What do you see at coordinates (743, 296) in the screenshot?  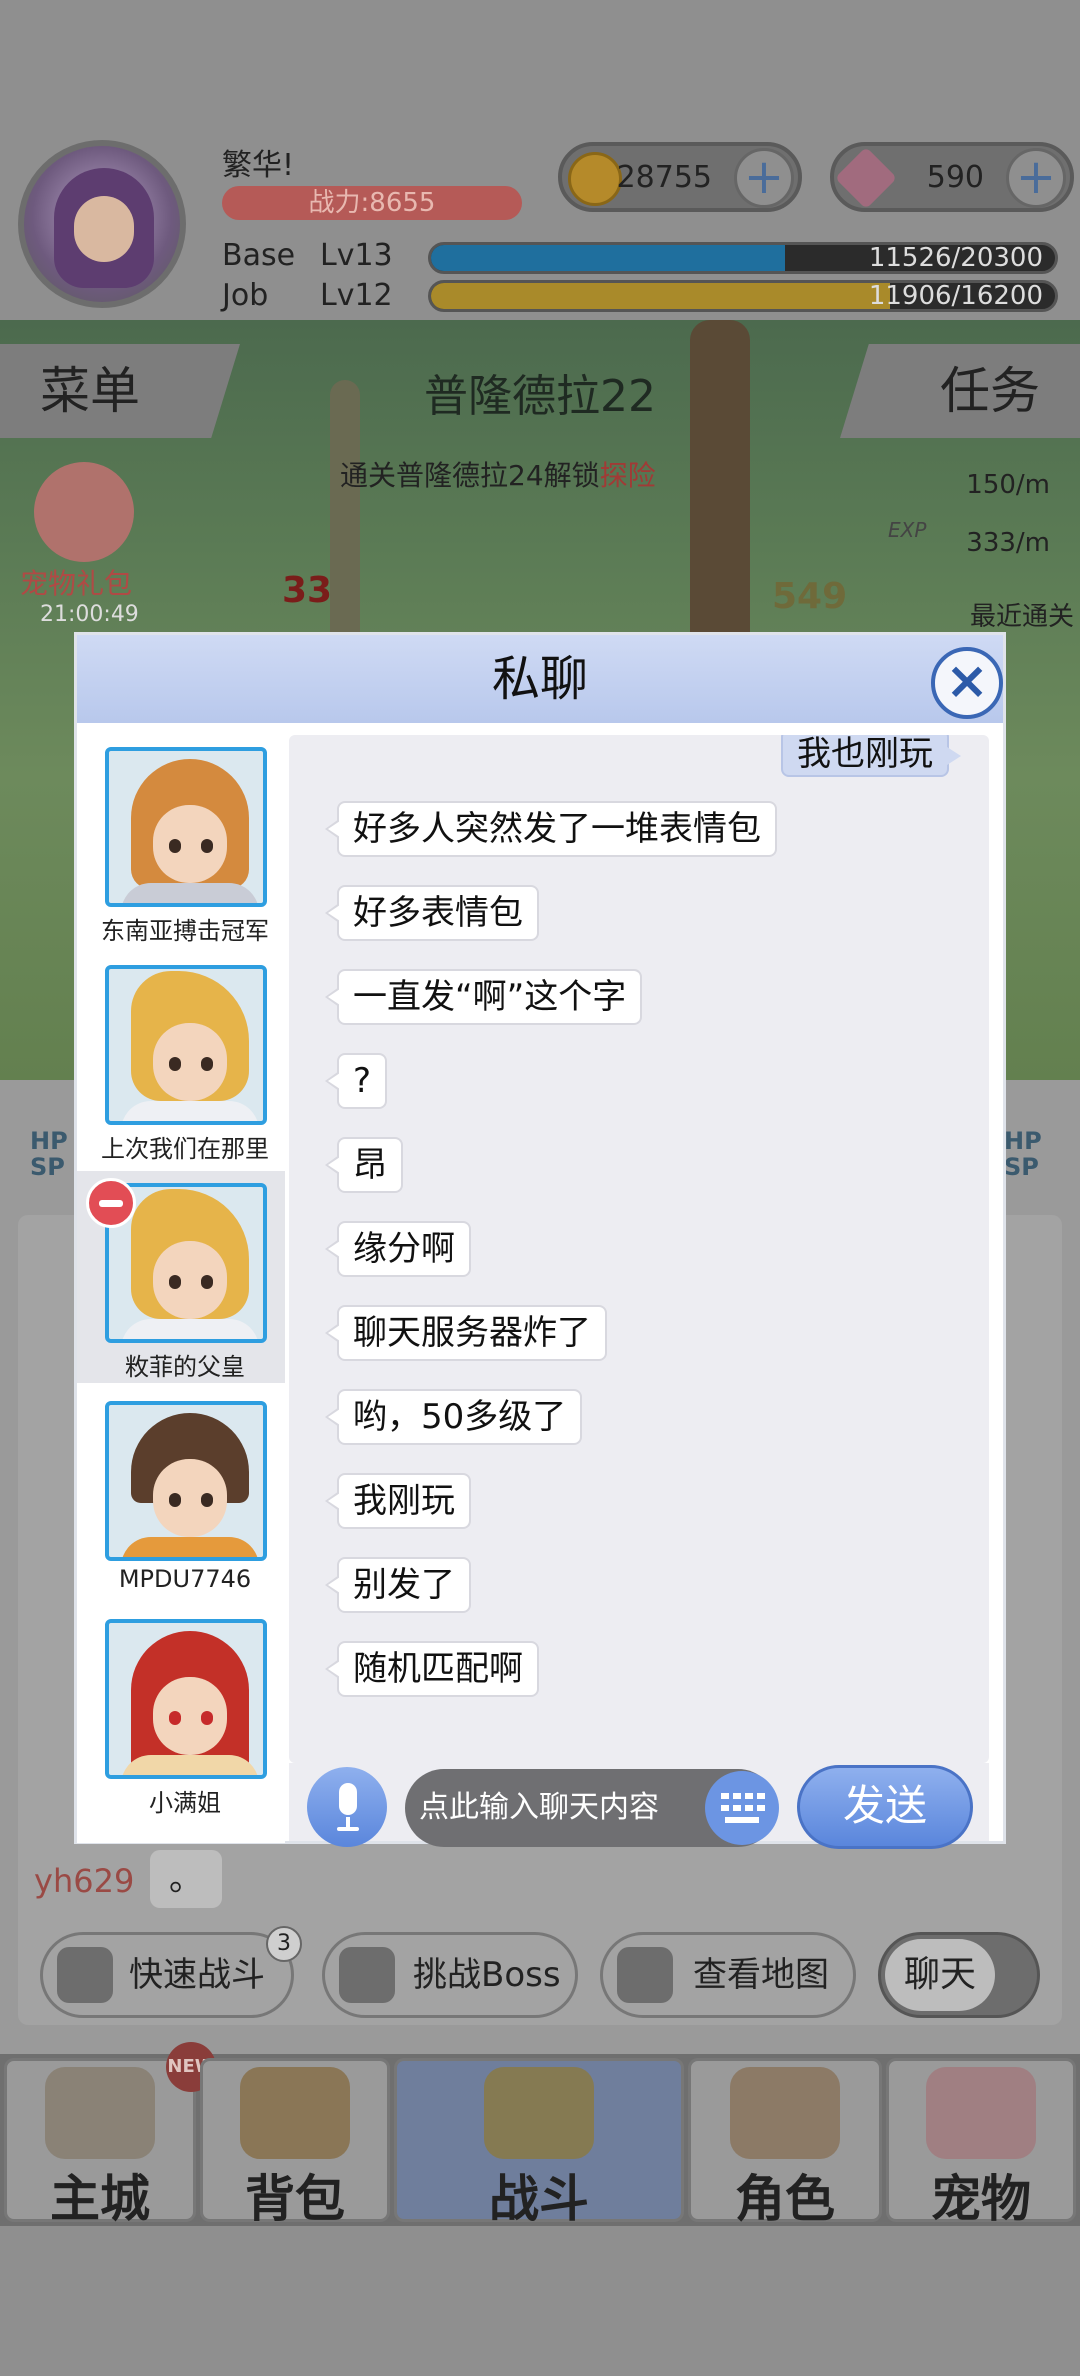 I see `job-exp-bar: 11906/16200` at bounding box center [743, 296].